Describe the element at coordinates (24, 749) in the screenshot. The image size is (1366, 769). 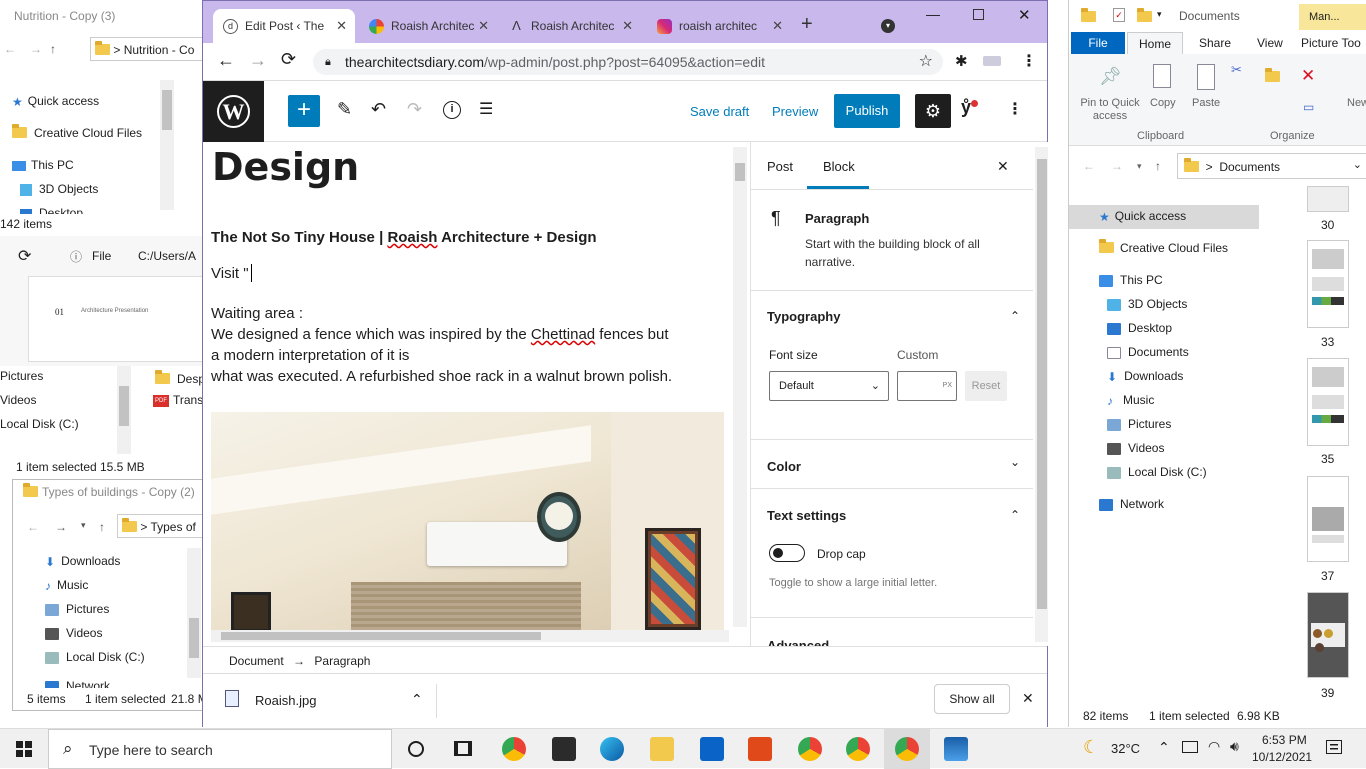
I see `start-windows-icon` at that location.